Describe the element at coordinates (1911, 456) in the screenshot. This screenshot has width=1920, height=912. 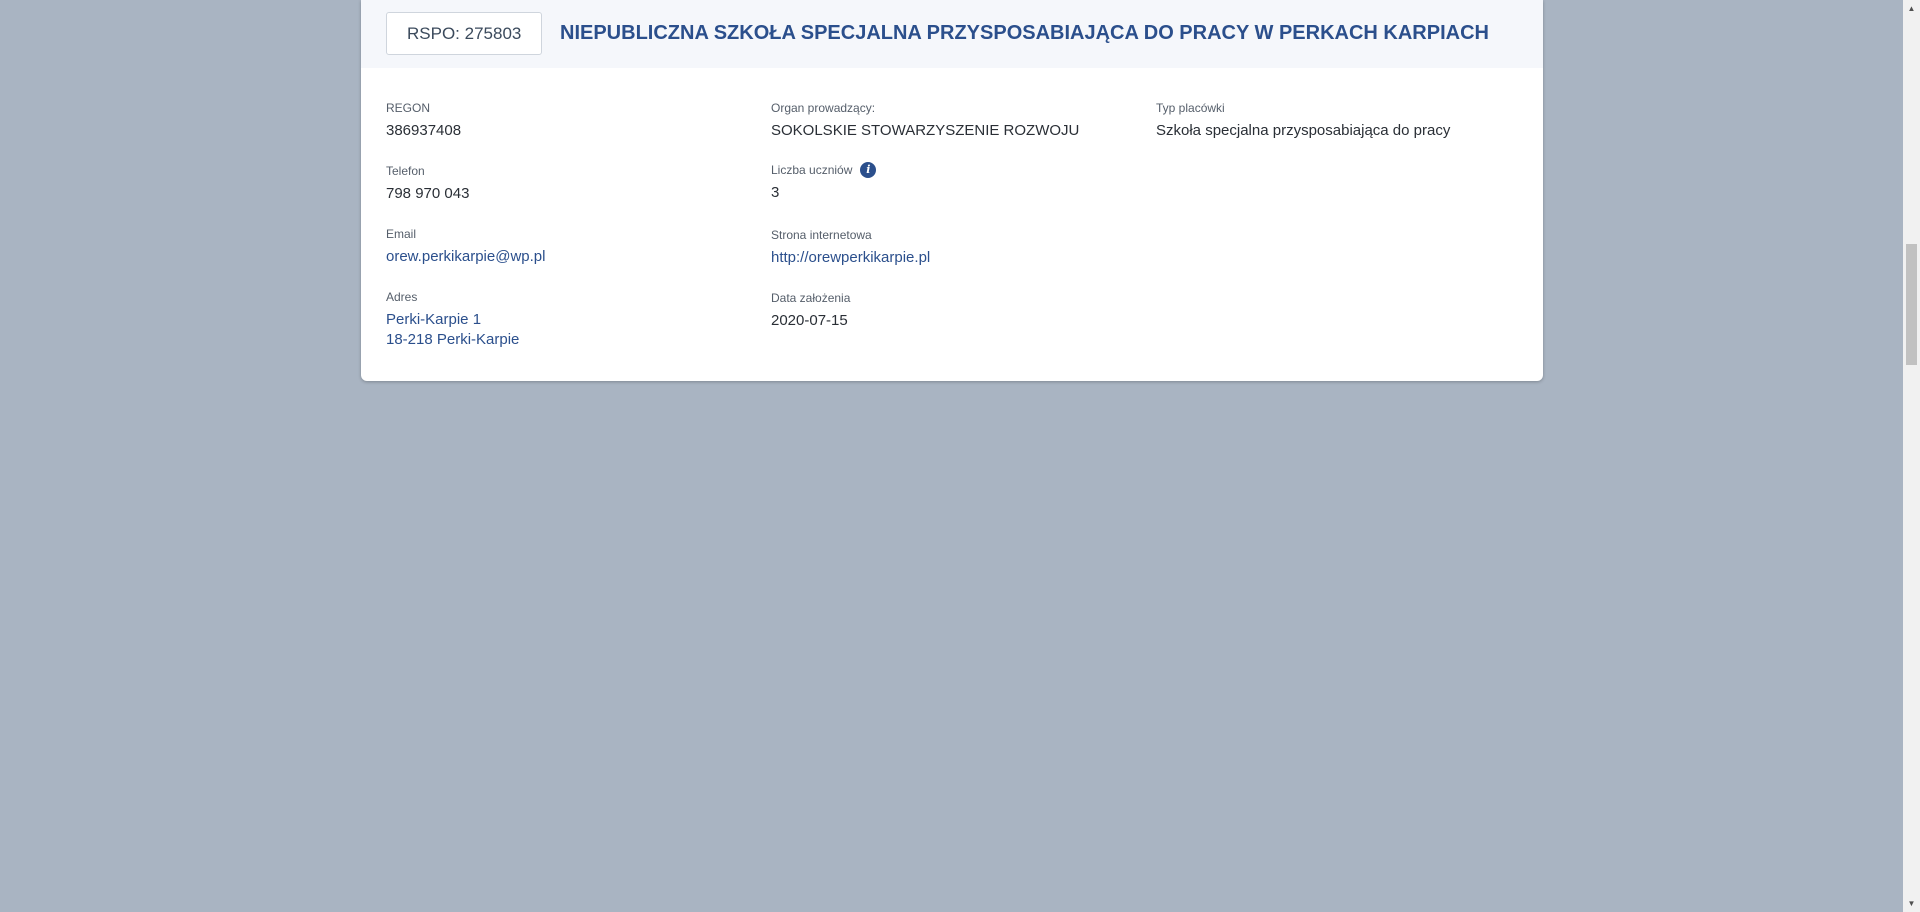
I see `vertical-scrollbar: ▲ ▼` at that location.